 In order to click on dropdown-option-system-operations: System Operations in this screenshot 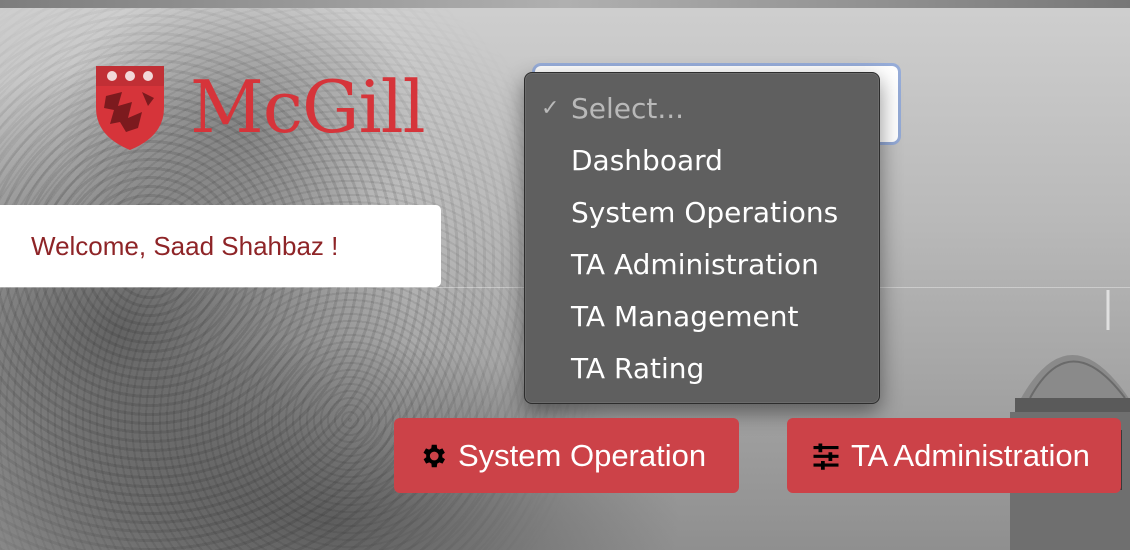, I will do `click(702, 213)`.